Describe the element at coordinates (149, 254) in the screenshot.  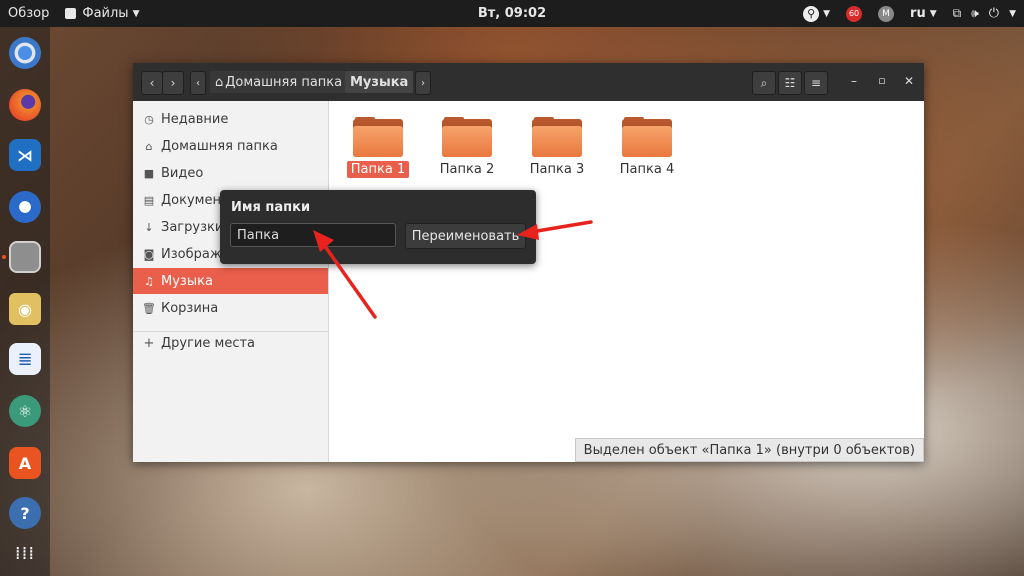
I see `camera-icon: ◙` at that location.